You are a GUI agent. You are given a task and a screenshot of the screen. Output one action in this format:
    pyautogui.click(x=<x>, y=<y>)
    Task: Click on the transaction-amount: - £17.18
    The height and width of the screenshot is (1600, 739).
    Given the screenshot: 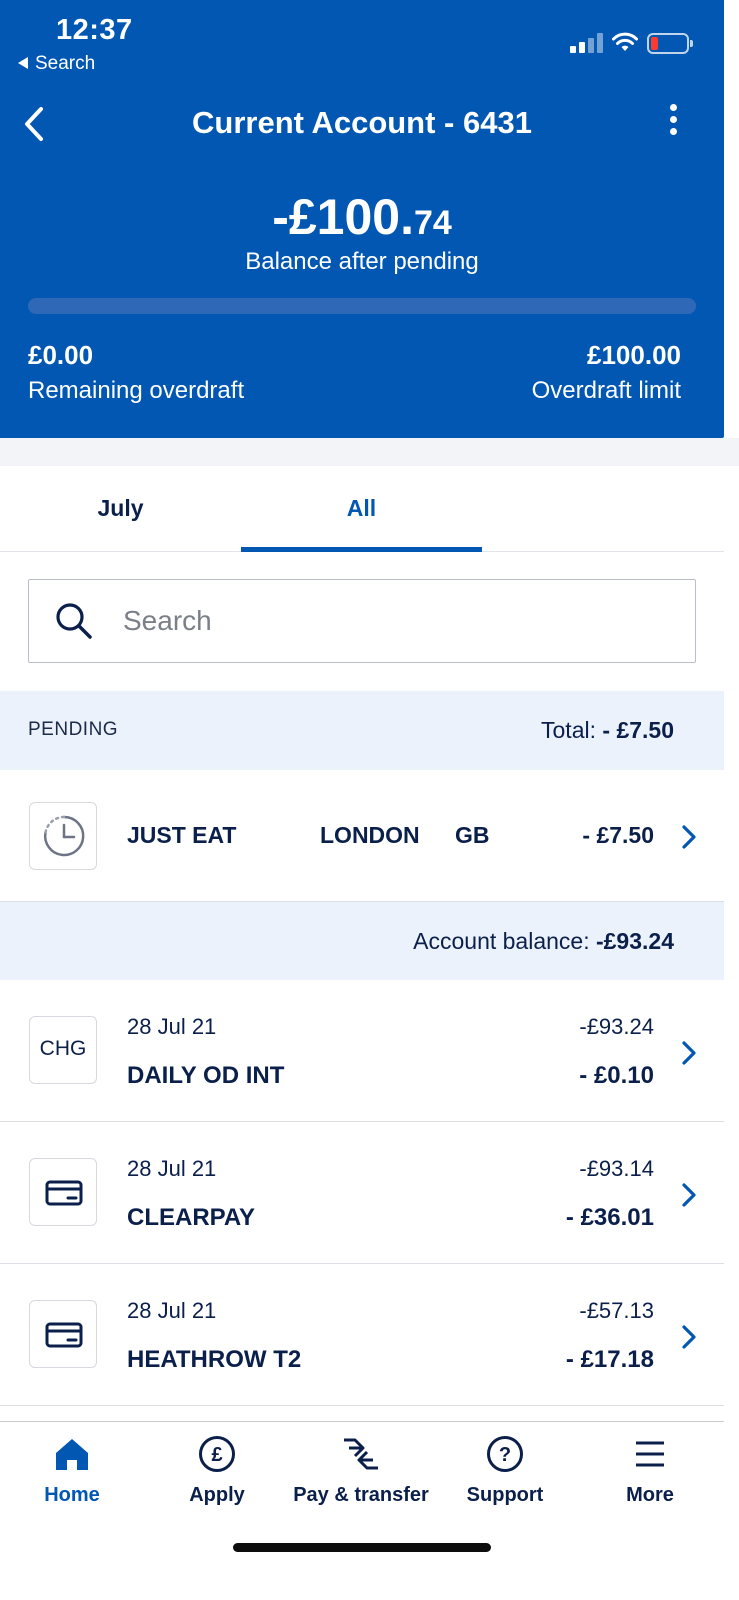 What is the action you would take?
    pyautogui.click(x=609, y=1359)
    